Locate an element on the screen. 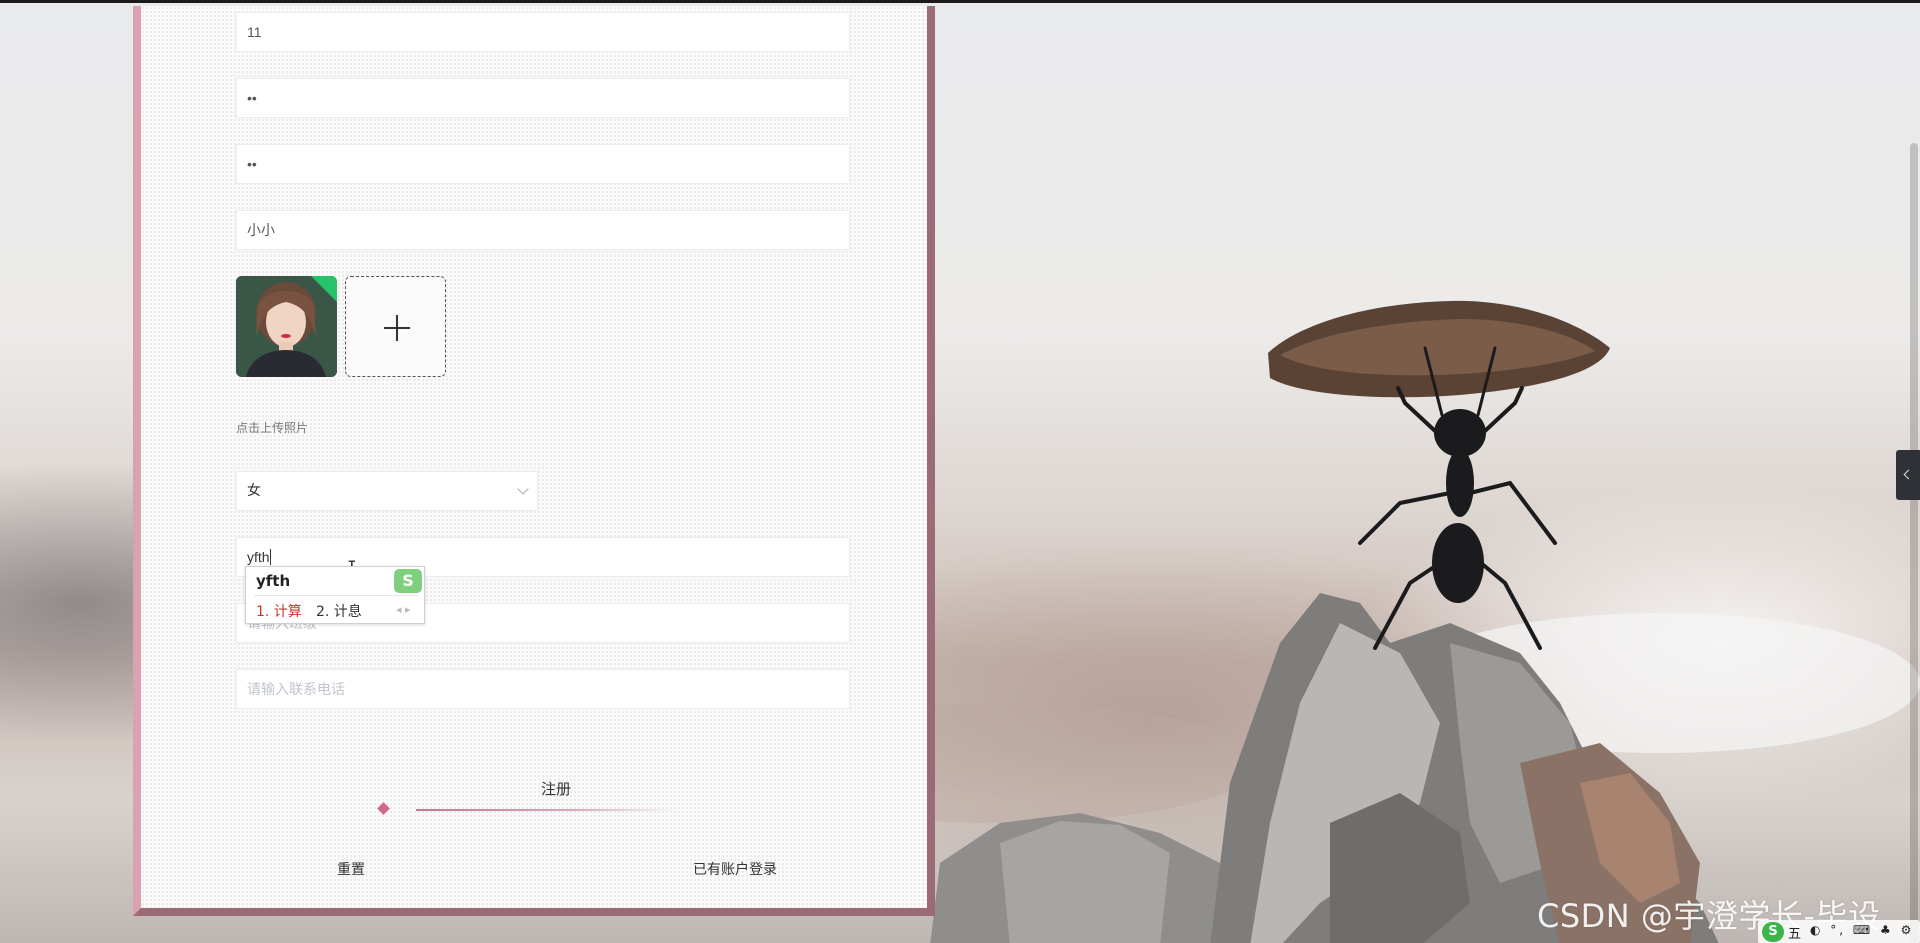 The height and width of the screenshot is (943, 1920). ime-page-arrows-icon: ◂ ▸ is located at coordinates (403, 609).